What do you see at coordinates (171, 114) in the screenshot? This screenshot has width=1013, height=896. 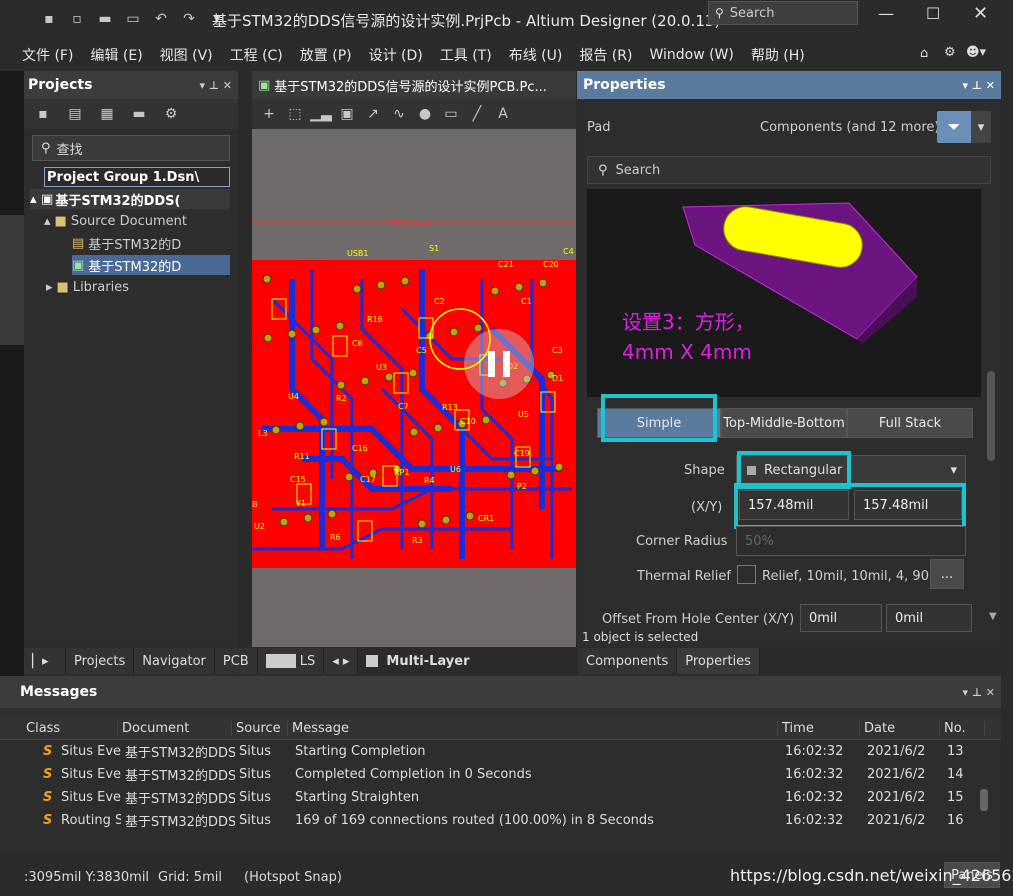 I see `settings-icon: ⚙` at bounding box center [171, 114].